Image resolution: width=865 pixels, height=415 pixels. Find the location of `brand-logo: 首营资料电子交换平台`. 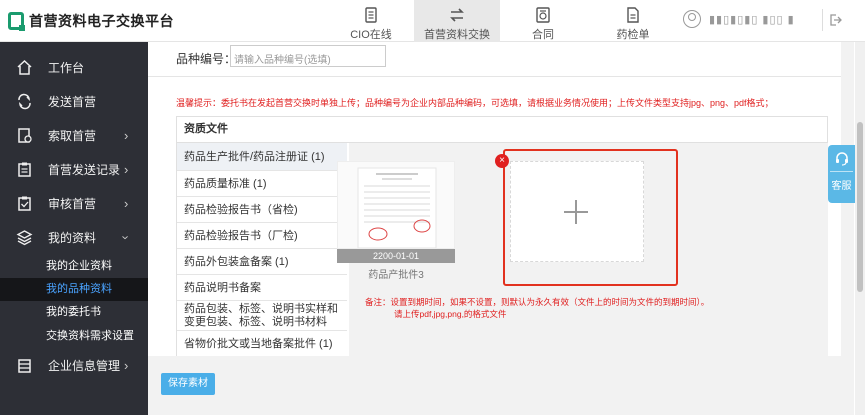

brand-logo: 首营资料电子交换平台 is located at coordinates (91, 21).